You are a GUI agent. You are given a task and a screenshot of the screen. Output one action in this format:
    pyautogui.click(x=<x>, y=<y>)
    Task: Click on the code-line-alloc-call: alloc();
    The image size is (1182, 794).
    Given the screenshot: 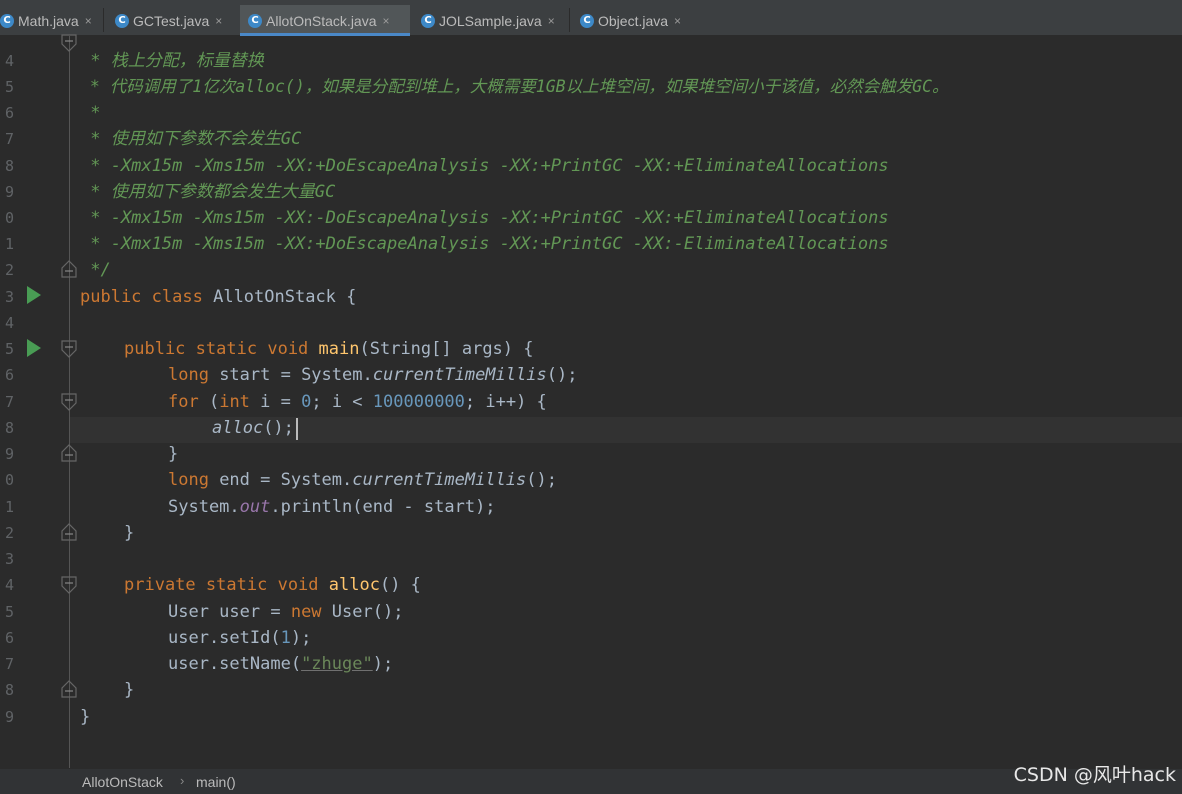 What is the action you would take?
    pyautogui.click(x=253, y=428)
    